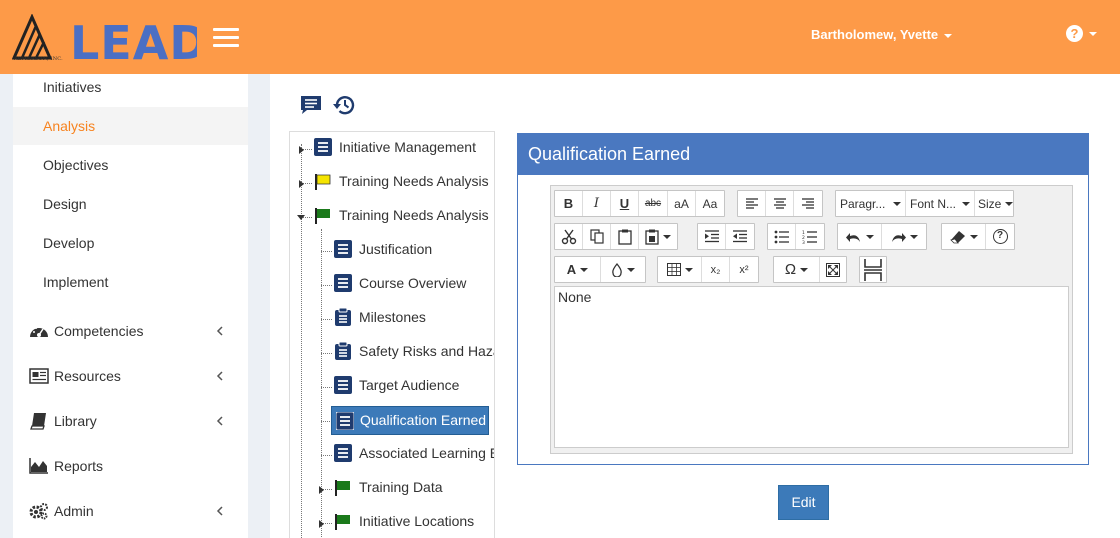 This screenshot has height=538, width=1120. Describe the element at coordinates (597, 236) in the screenshot. I see `copy-button` at that location.